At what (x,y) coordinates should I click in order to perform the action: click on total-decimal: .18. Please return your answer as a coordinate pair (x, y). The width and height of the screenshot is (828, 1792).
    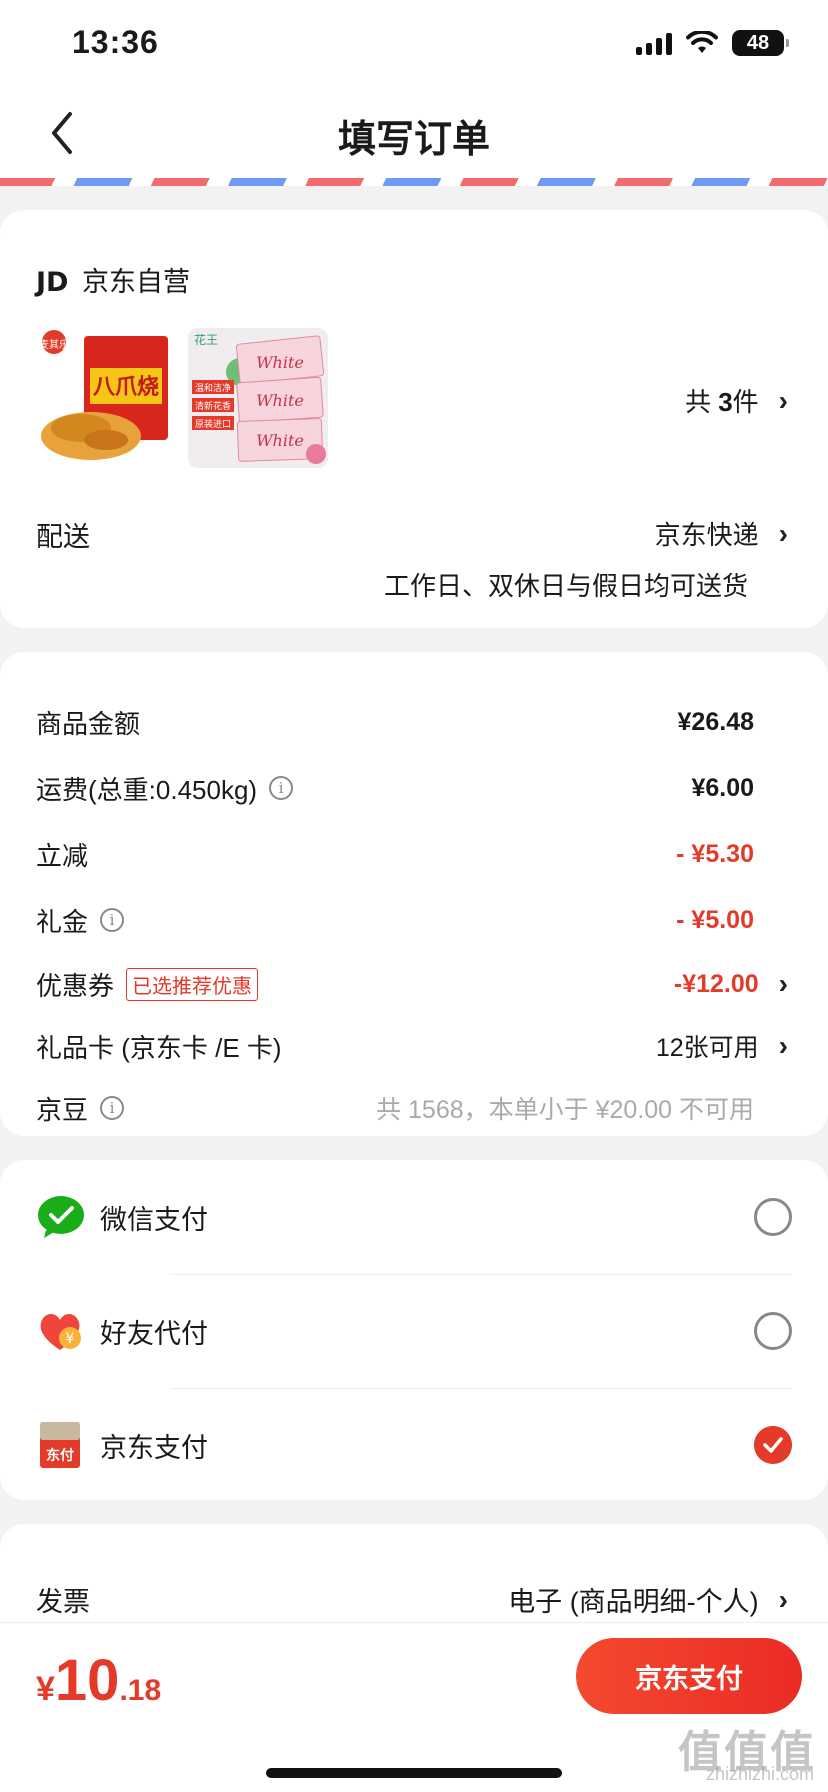
    Looking at the image, I should click on (140, 1690).